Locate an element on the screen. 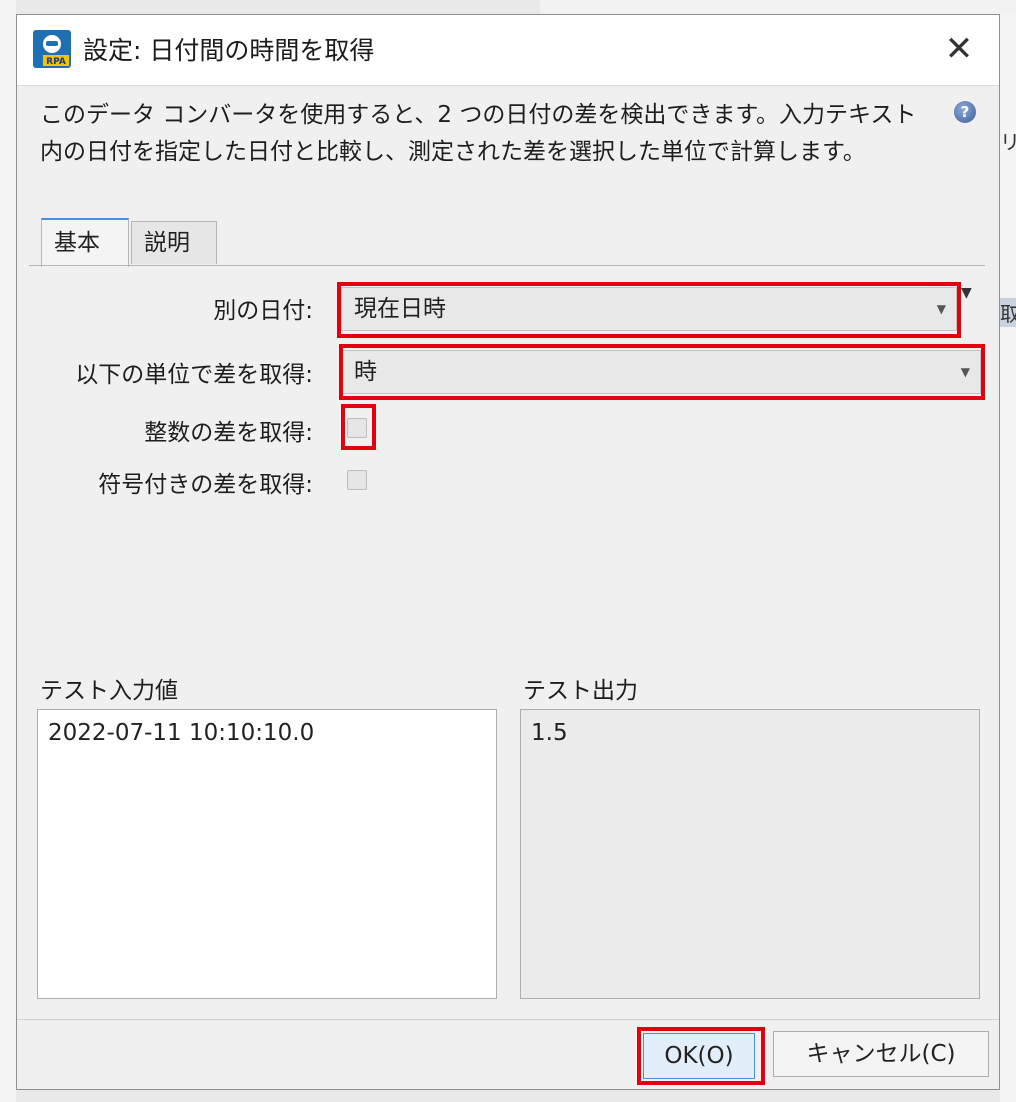 Image resolution: width=1016 pixels, height=1102 pixels. unit-label: 以下の単位で差を取得: is located at coordinates (194, 375).